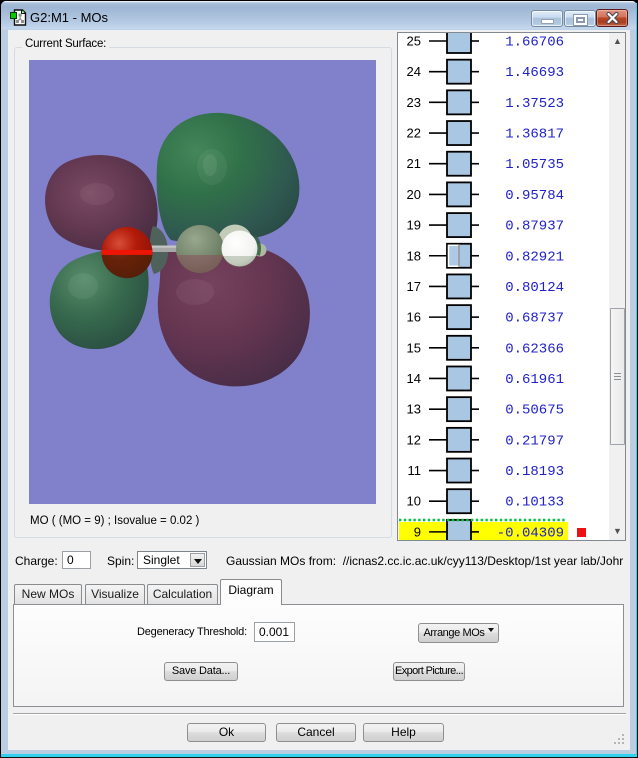 This screenshot has height=758, width=638. I want to click on svg-text: 11, so click(415, 470).